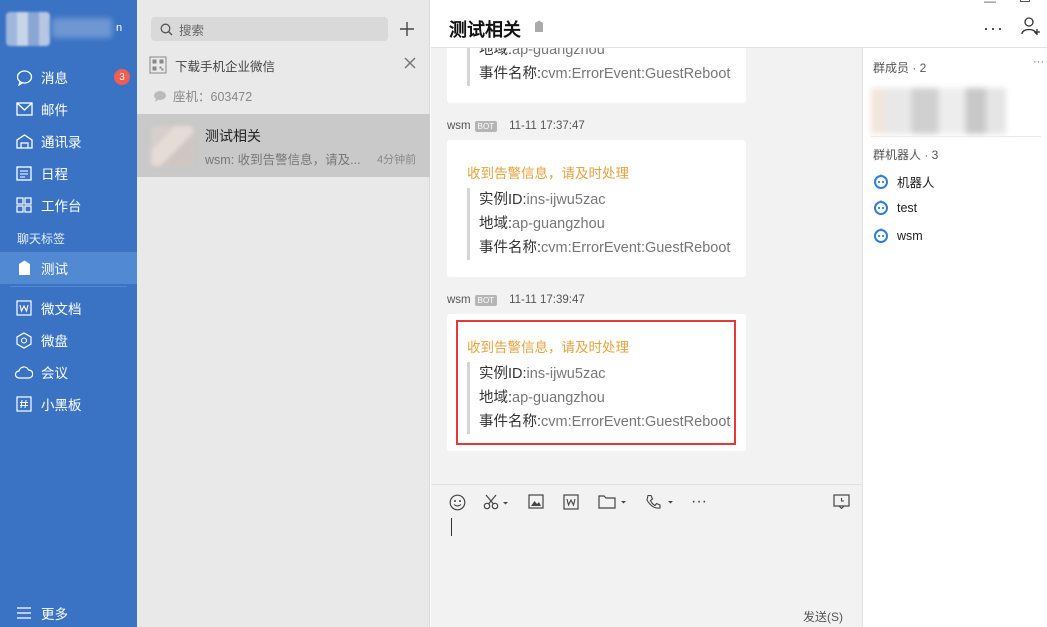 The width and height of the screenshot is (1047, 627). I want to click on close-download-bar-button, so click(411, 64).